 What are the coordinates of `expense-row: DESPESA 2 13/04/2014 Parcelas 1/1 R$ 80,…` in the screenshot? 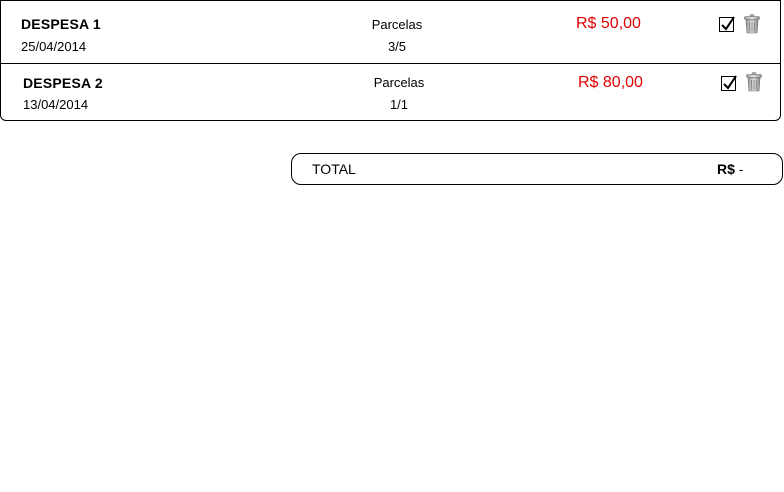 It's located at (390, 93).